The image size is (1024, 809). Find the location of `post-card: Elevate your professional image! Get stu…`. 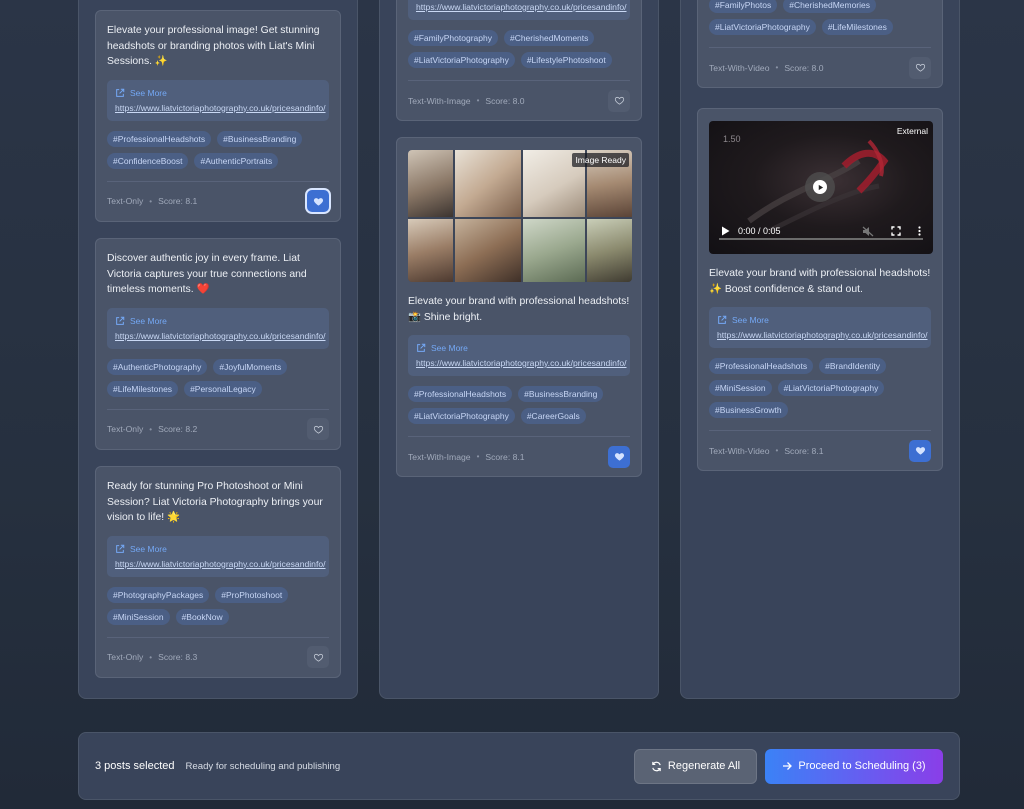

post-card: Elevate your professional image! Get stu… is located at coordinates (218, 116).